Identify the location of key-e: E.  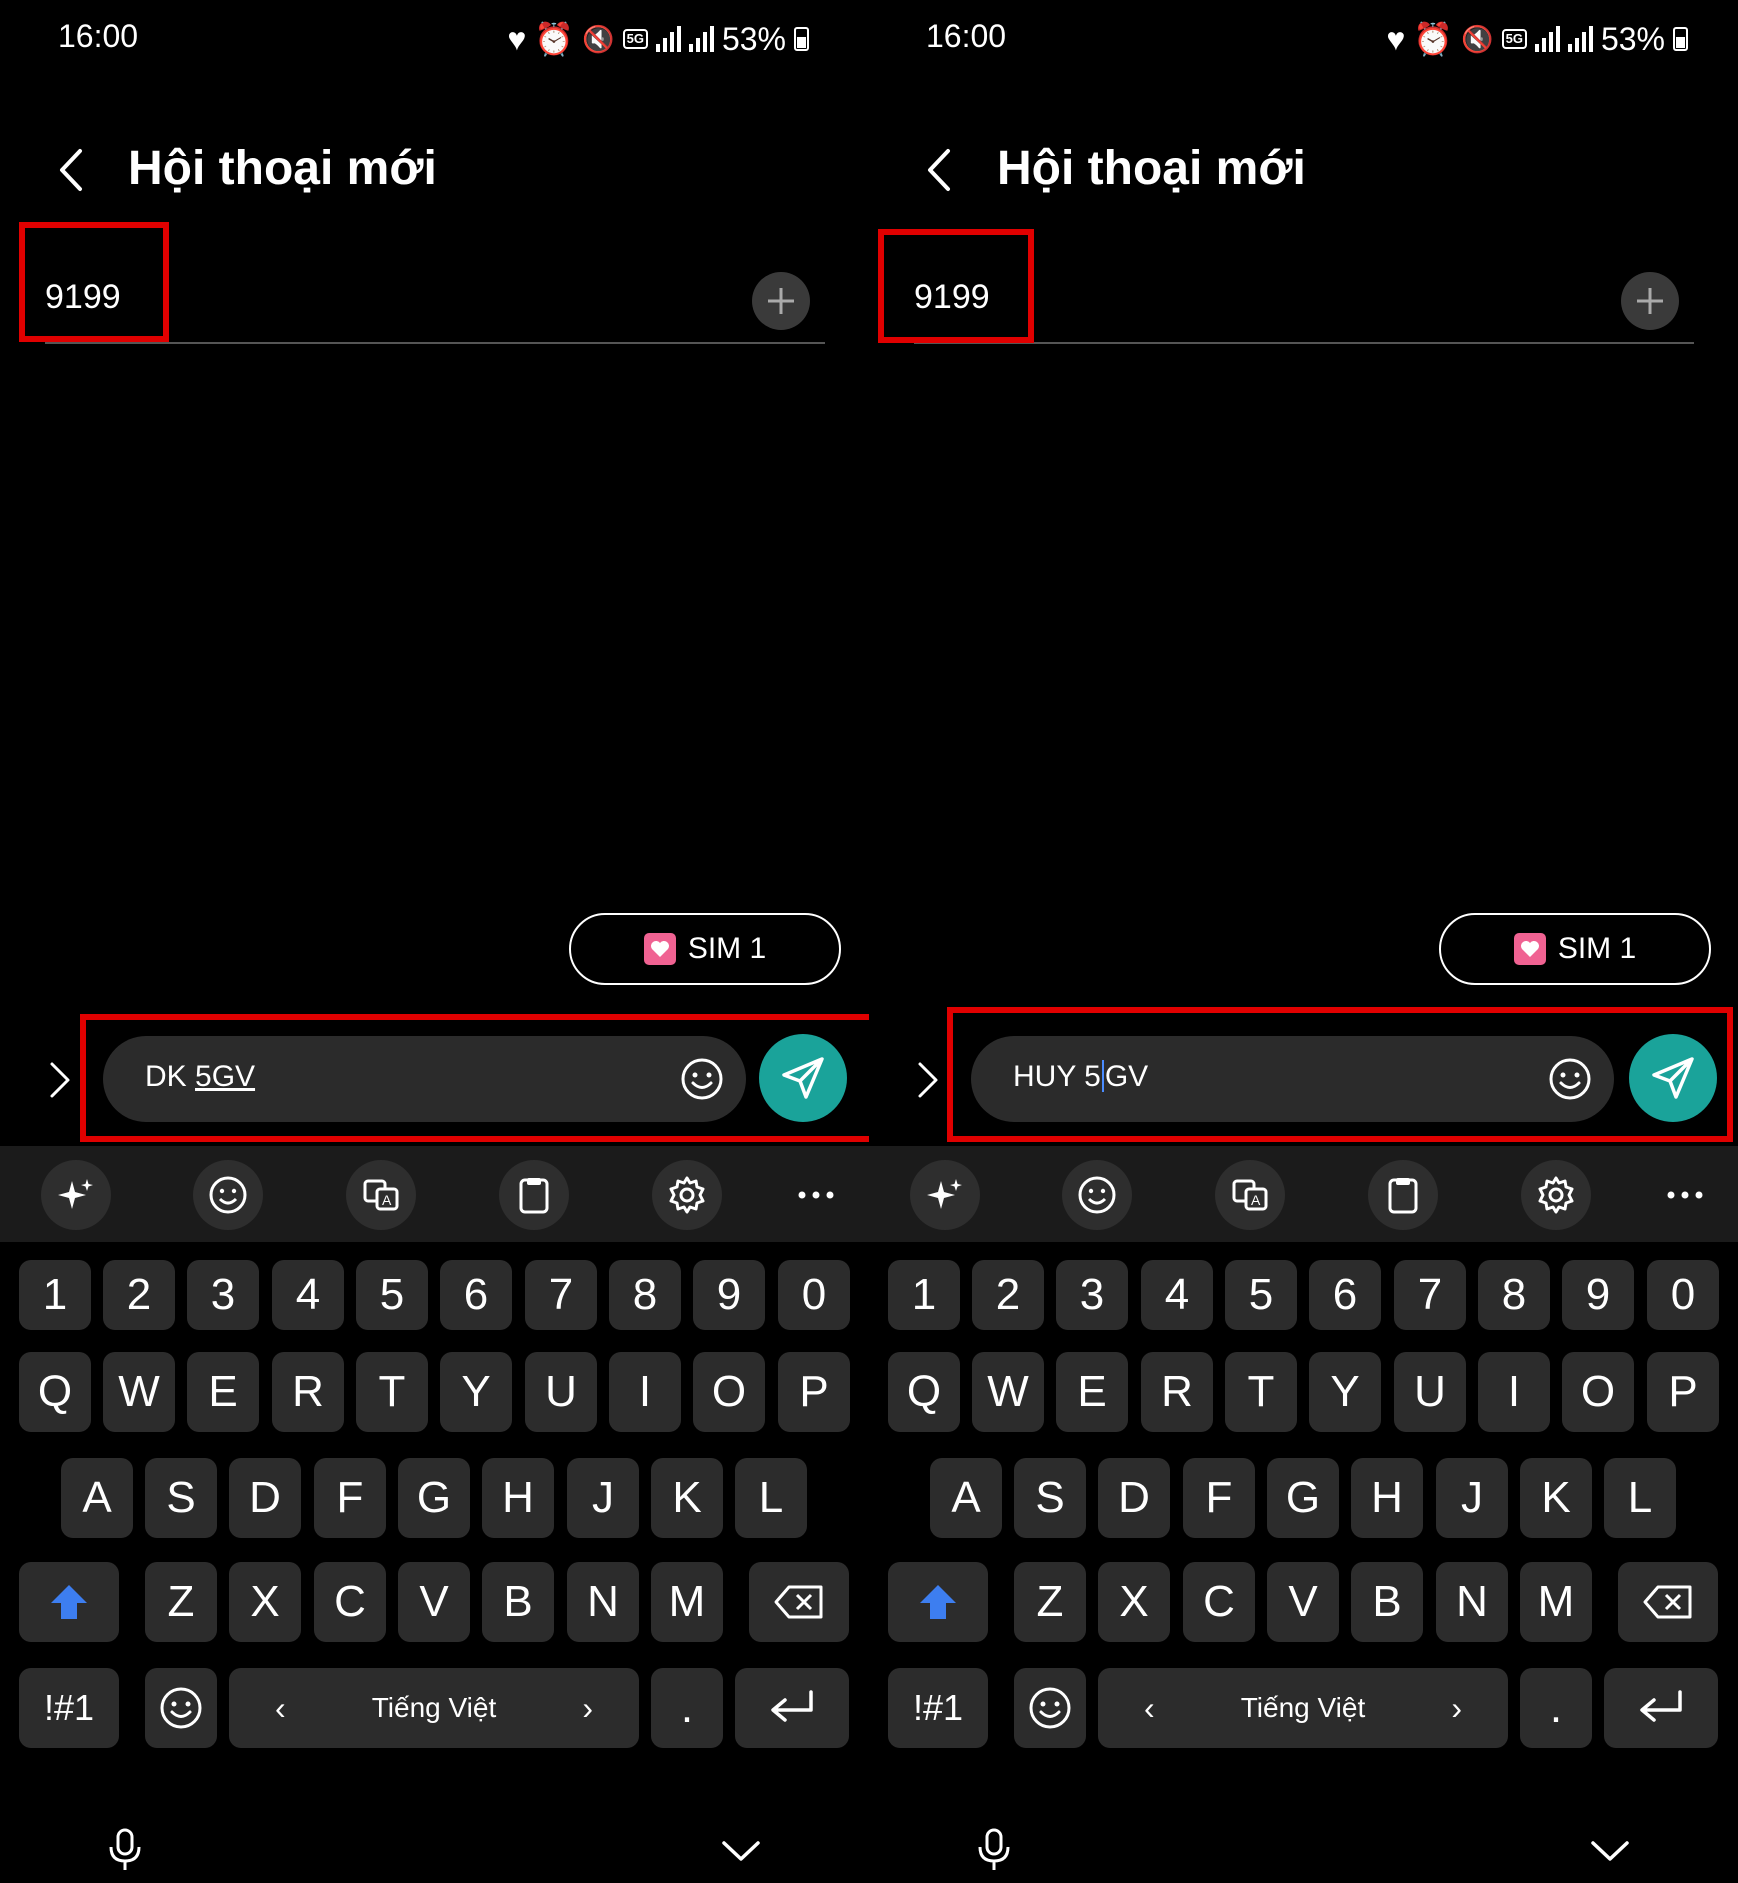
(1092, 1392).